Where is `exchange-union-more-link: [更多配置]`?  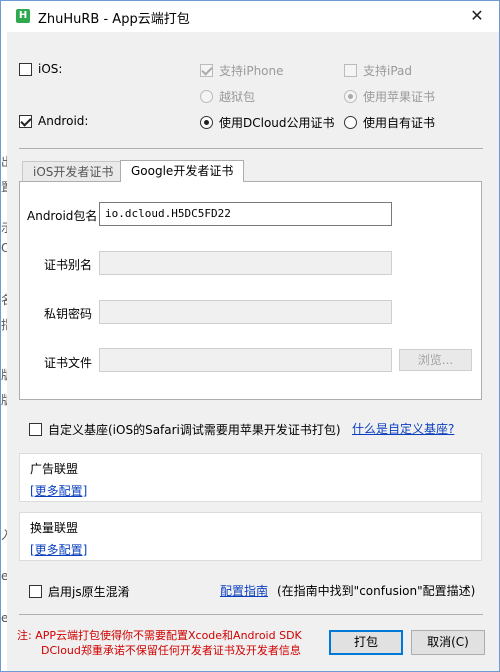
exchange-union-more-link: [更多配置] is located at coordinates (58, 549).